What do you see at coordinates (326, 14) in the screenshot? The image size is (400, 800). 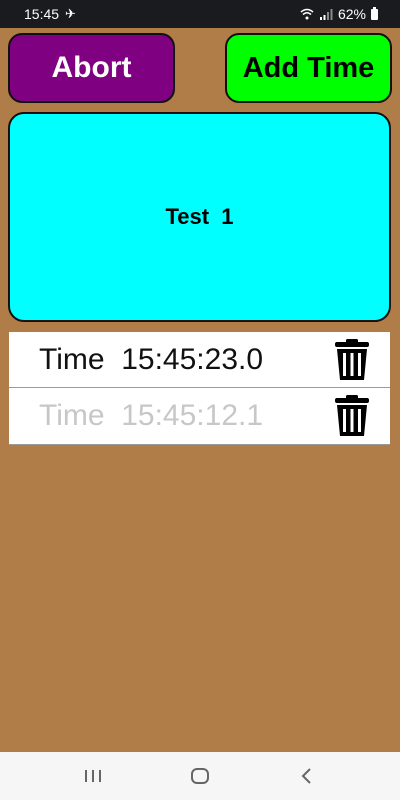 I see `signal-icon` at bounding box center [326, 14].